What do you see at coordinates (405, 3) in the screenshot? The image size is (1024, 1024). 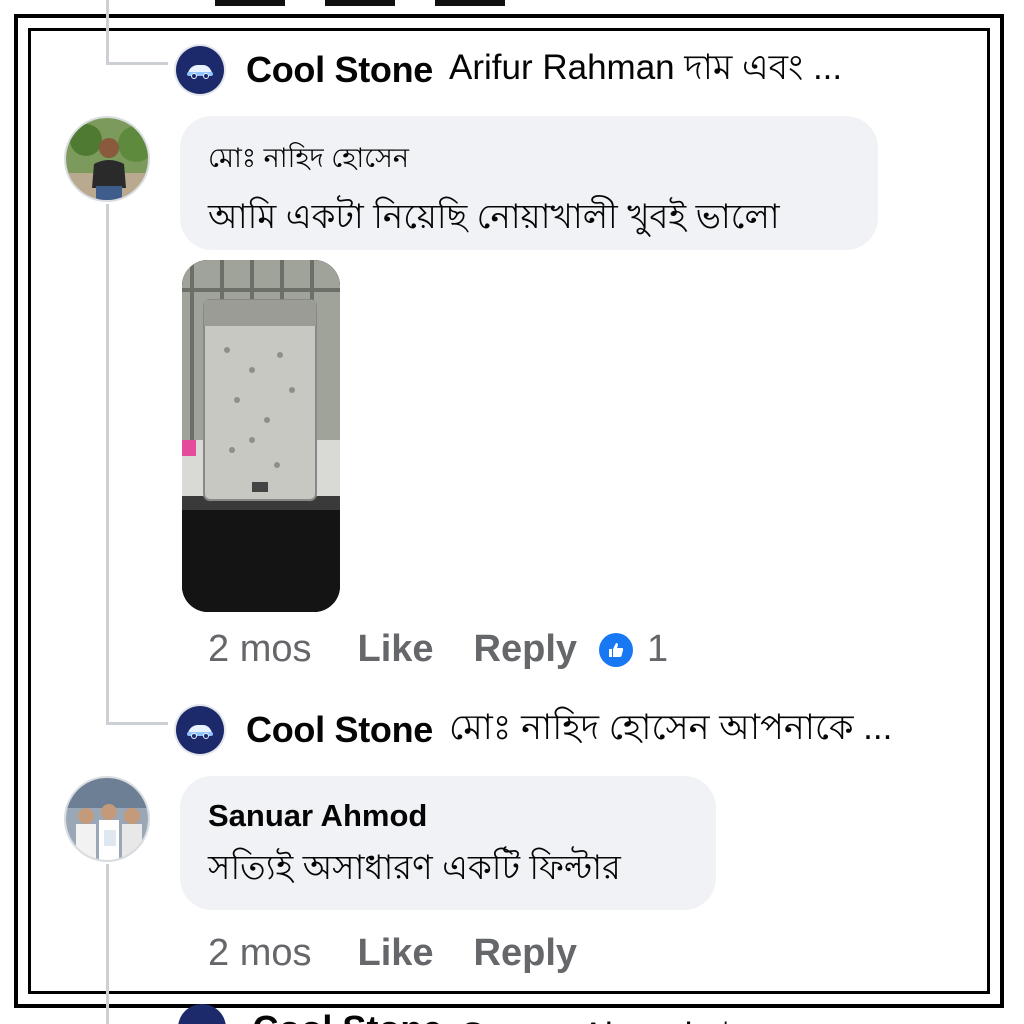 I see `previous-content-glimpse` at bounding box center [405, 3].